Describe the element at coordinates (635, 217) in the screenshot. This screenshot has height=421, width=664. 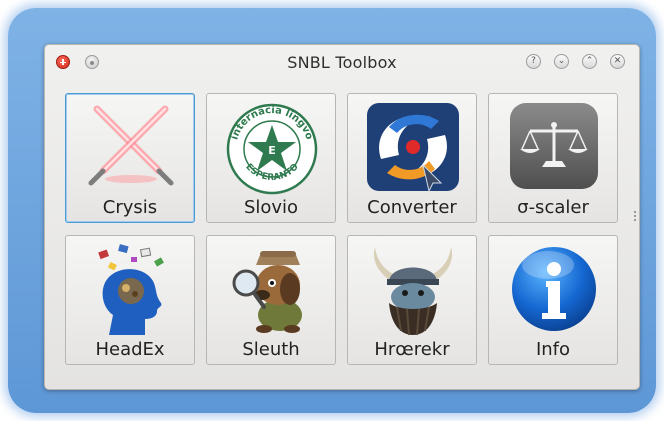
I see `resize-grip` at that location.